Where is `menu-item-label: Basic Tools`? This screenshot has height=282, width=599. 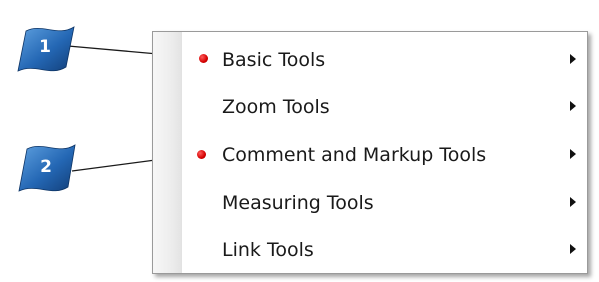 menu-item-label: Basic Tools is located at coordinates (274, 60).